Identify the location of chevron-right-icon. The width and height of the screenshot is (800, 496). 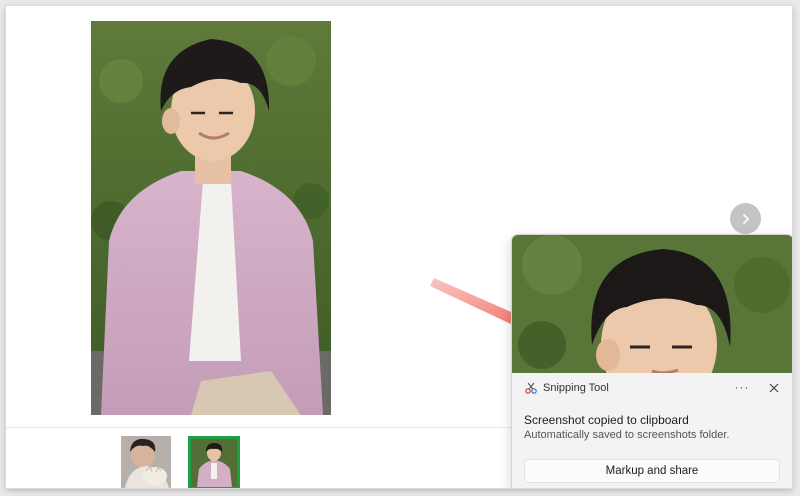
(745, 218).